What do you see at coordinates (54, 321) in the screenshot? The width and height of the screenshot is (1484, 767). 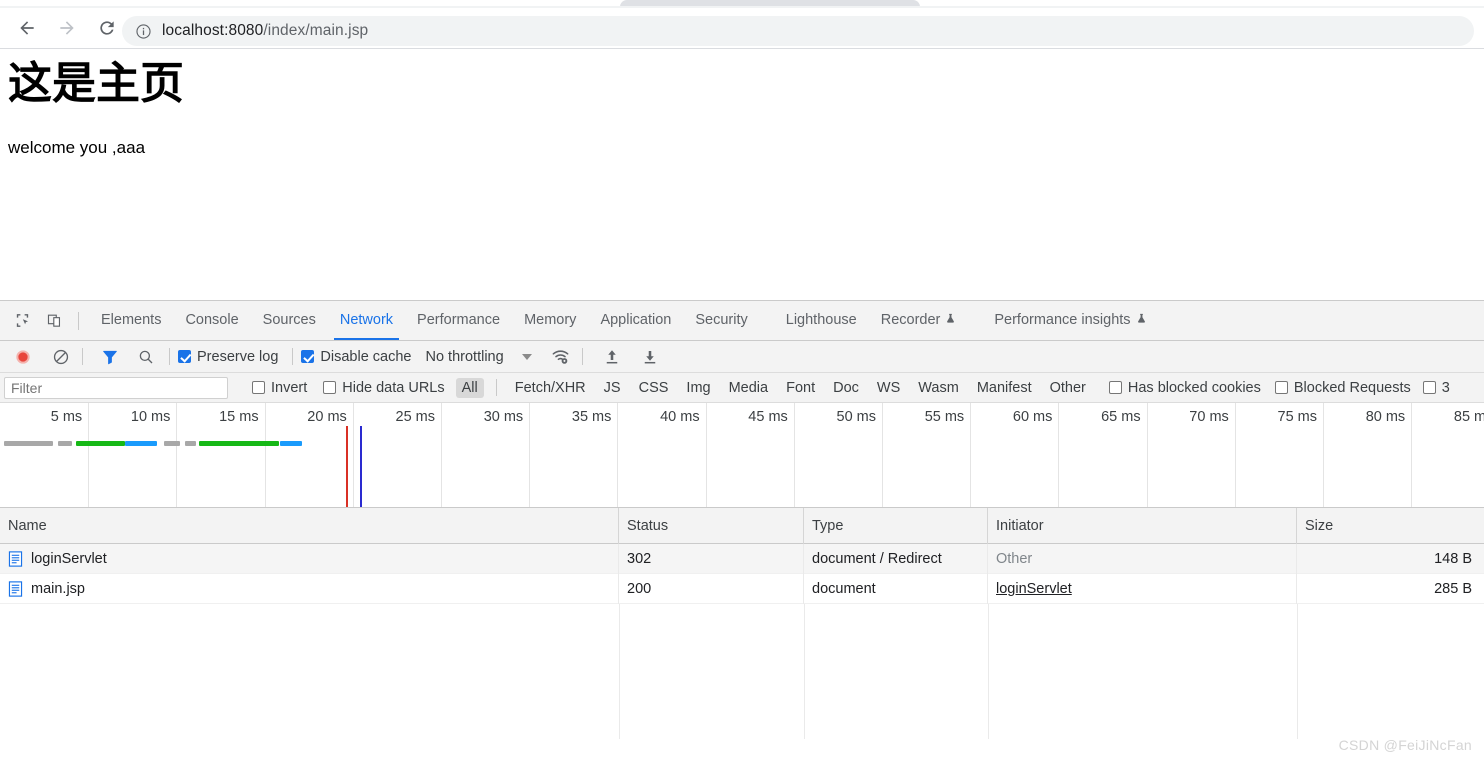 I see `device-toolbar-button` at bounding box center [54, 321].